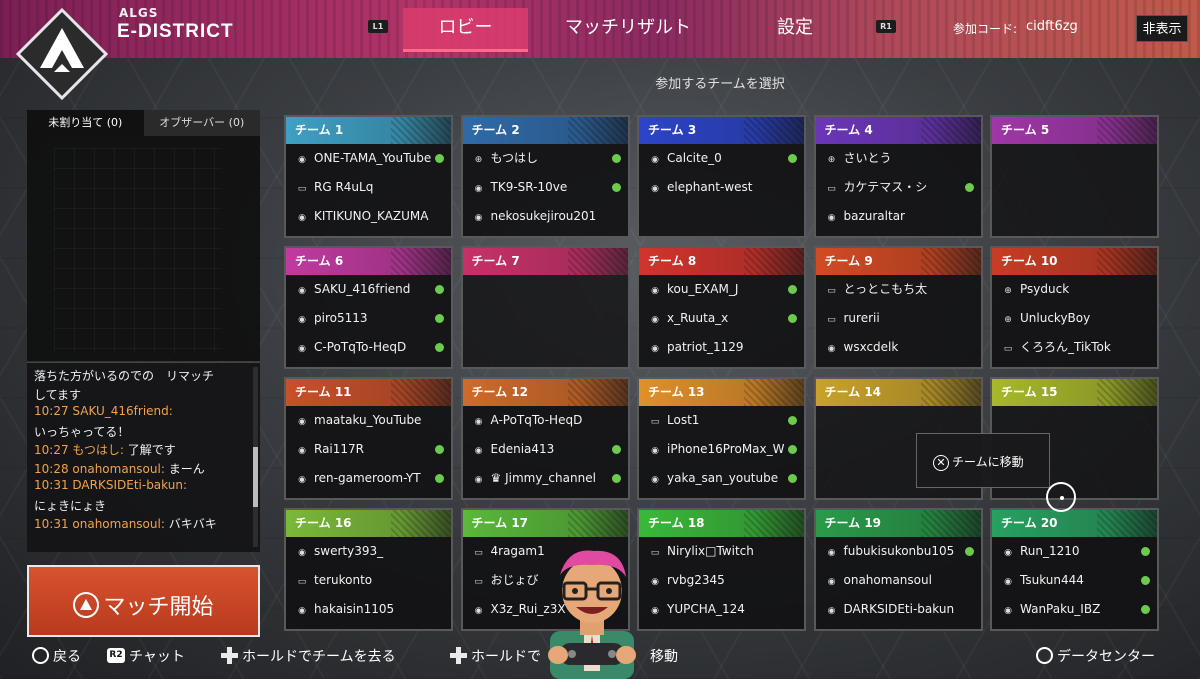 The height and width of the screenshot is (679, 1200). Describe the element at coordinates (898, 158) in the screenshot. I see `player-row: ⊕ さいとう` at that location.